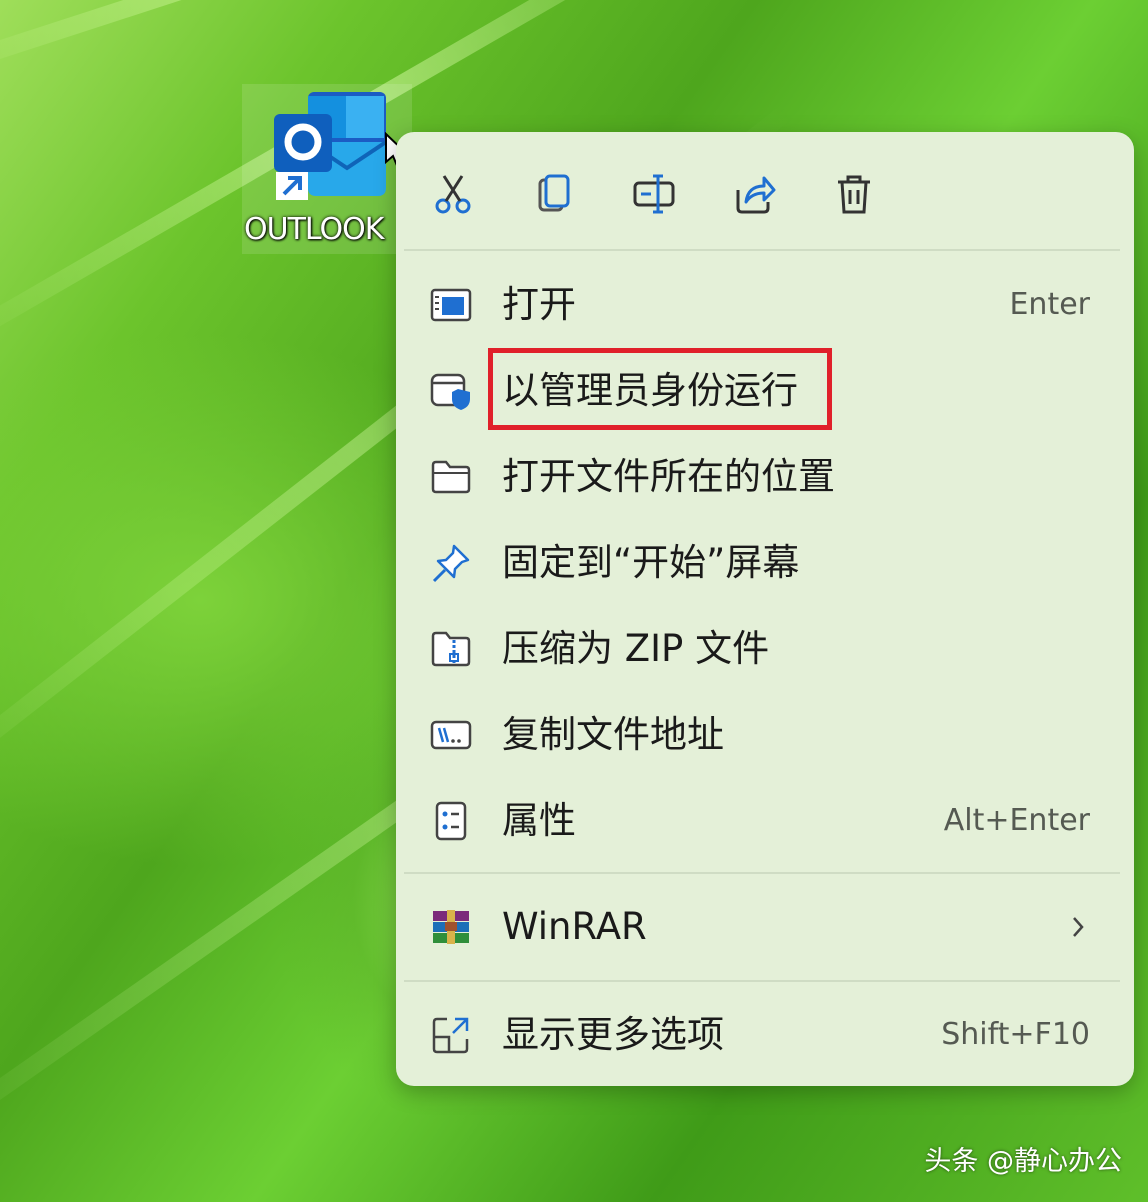  What do you see at coordinates (765, 735) in the screenshot?
I see `menu-item-copy-path: 复制文件地址` at bounding box center [765, 735].